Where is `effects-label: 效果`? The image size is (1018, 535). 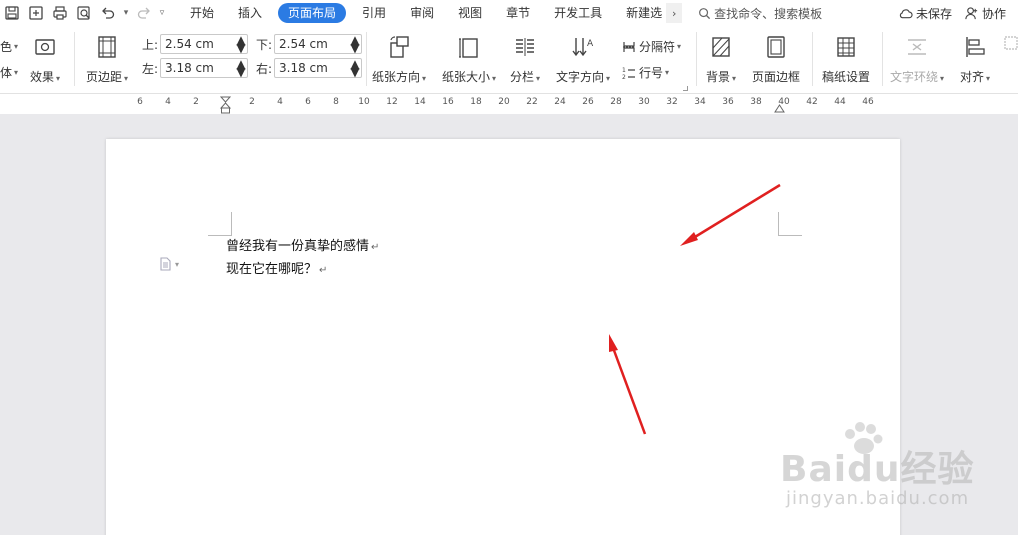
effects-label: 效果 is located at coordinates (42, 77).